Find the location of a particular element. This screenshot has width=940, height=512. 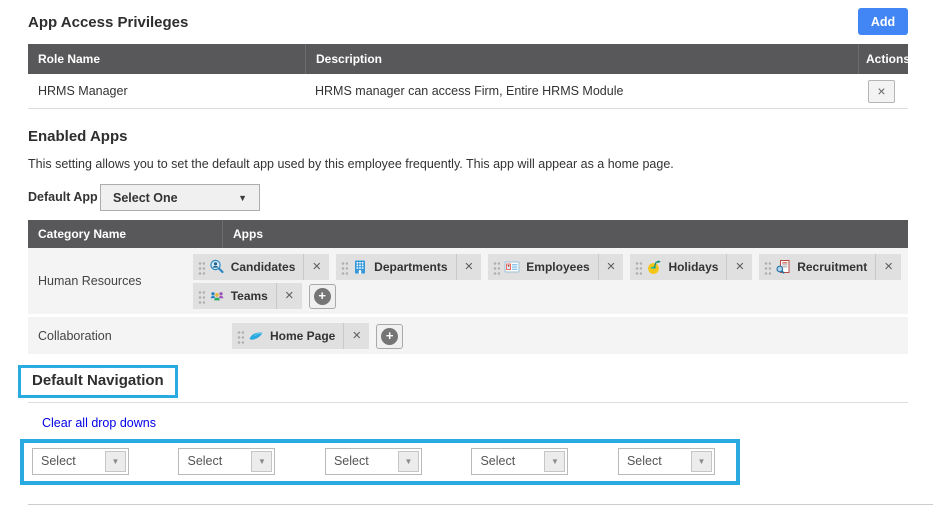

app-chip-label: Holidays is located at coordinates (693, 267).